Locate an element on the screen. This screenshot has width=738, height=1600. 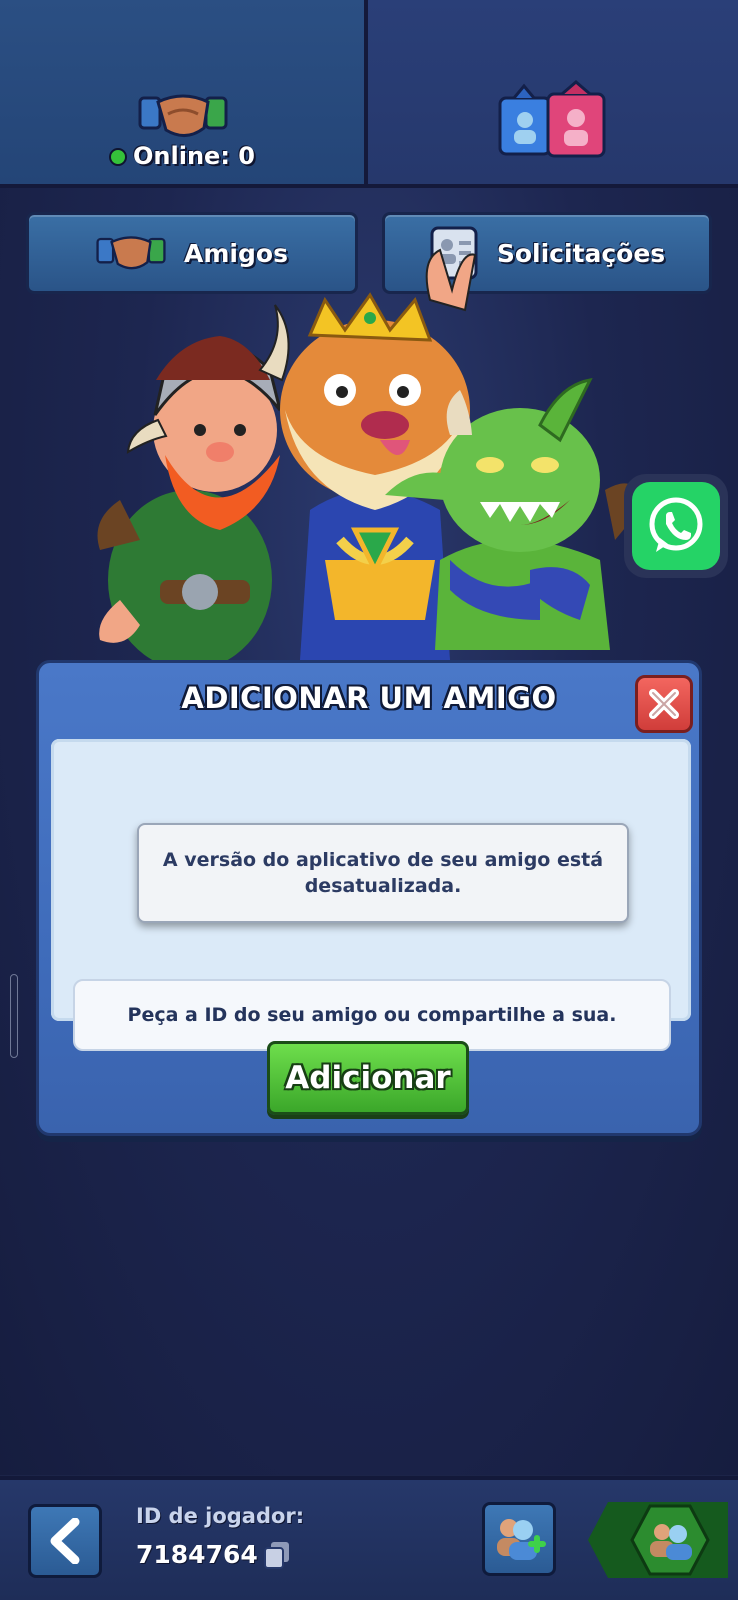
player-id-value: 7184764 is located at coordinates (197, 1554).